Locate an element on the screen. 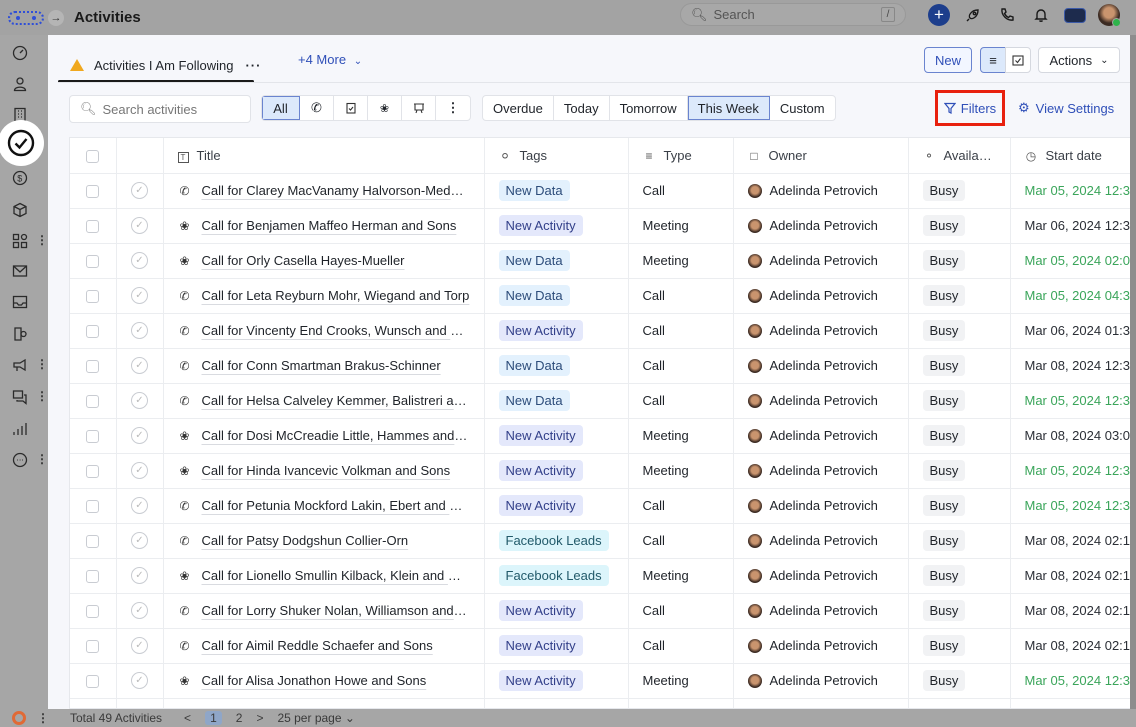 The height and width of the screenshot is (727, 1136). date-filter-today: Today is located at coordinates (582, 108).